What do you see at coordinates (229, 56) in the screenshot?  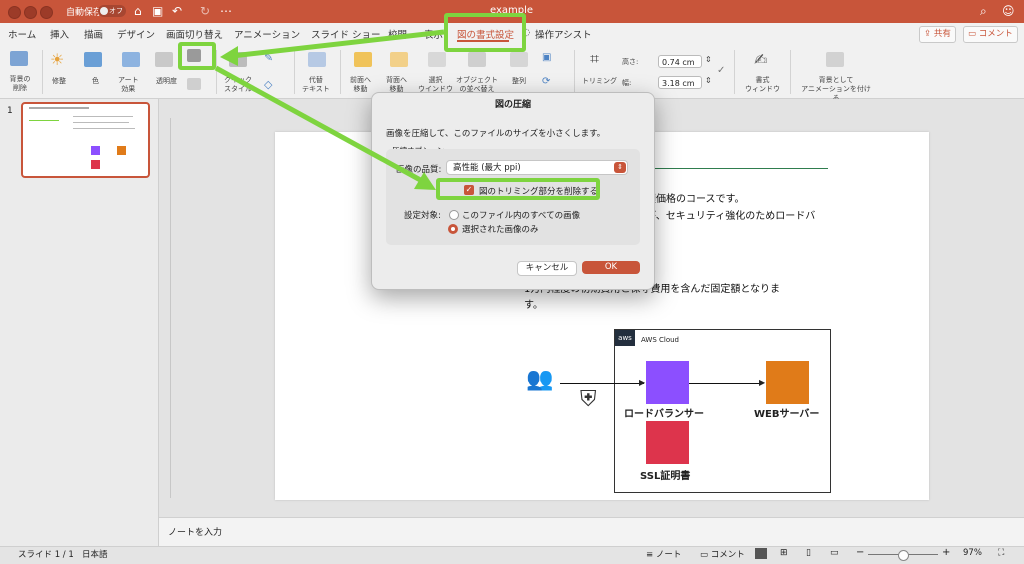 I see `arrowhead-left` at bounding box center [229, 56].